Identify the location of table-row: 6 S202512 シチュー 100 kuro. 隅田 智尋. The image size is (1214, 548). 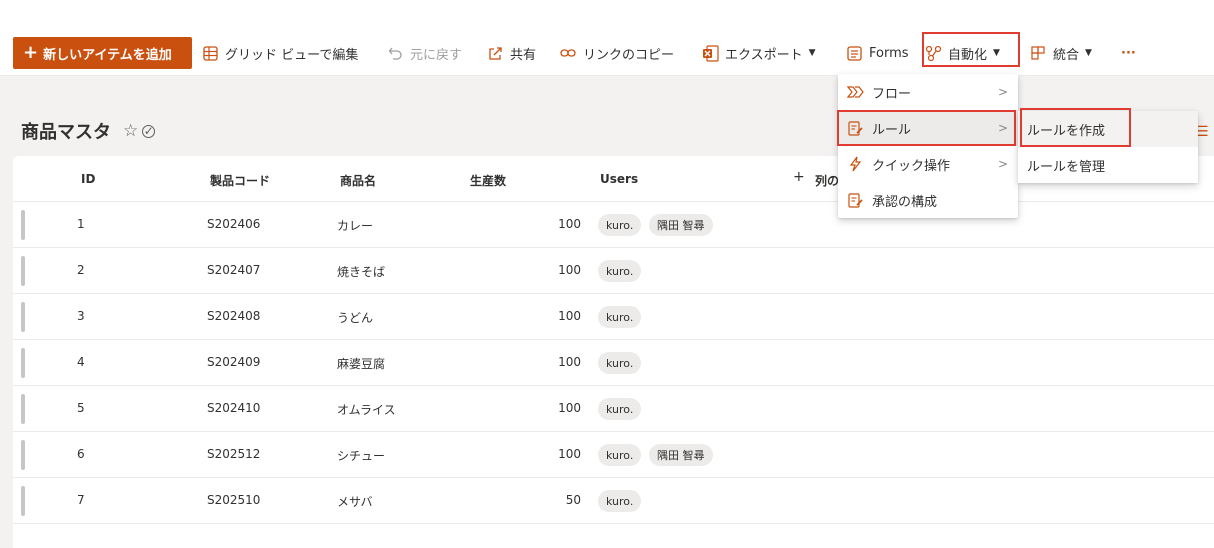
(613, 455).